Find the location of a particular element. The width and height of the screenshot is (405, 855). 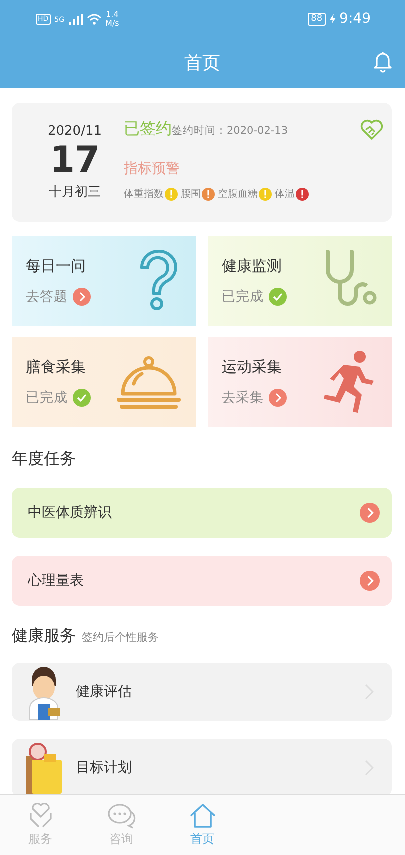

date-month: 2020/11 is located at coordinates (75, 131).